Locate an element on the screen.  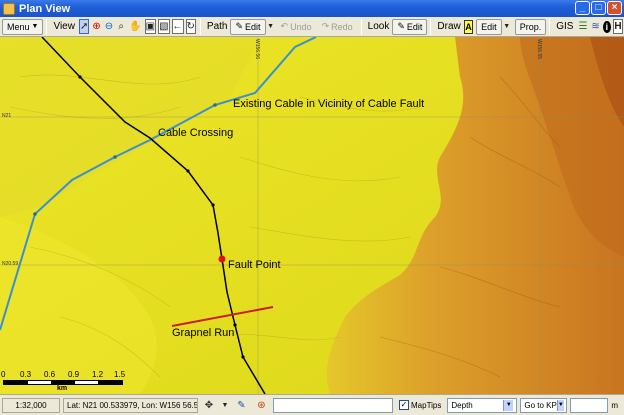
layers-icon: ☰ is located at coordinates (582, 26).